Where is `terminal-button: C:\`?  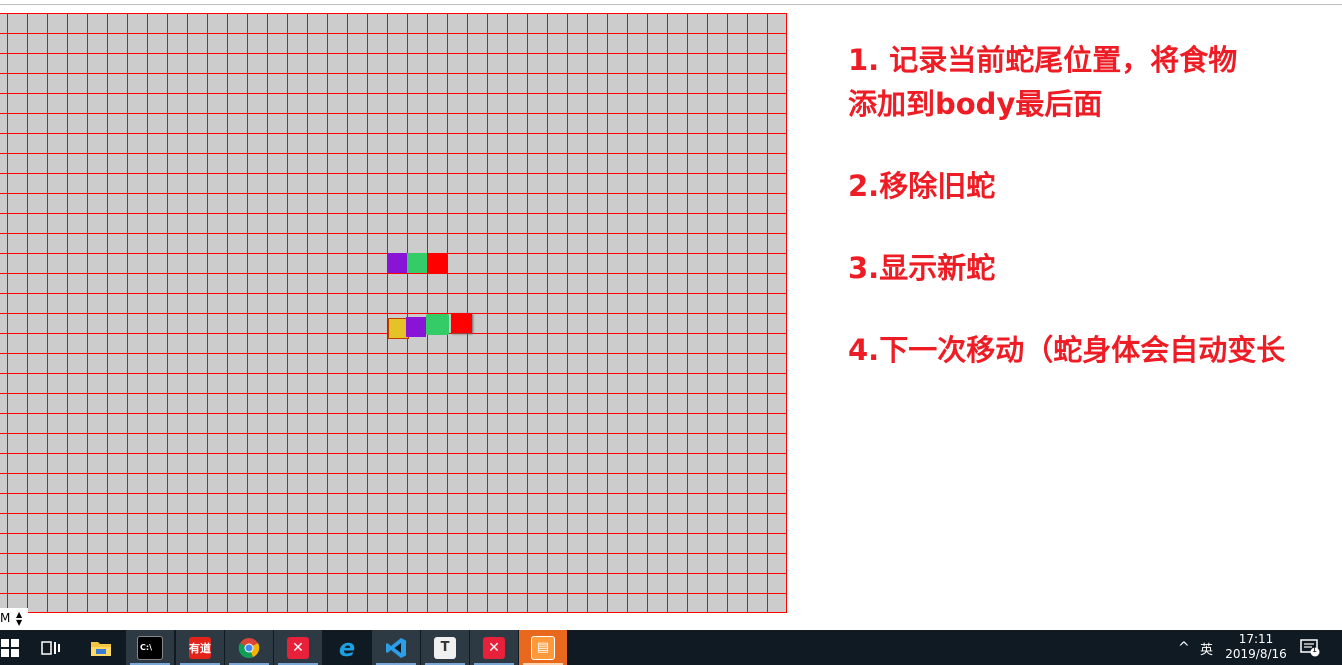
terminal-button: C:\ is located at coordinates (150, 647).